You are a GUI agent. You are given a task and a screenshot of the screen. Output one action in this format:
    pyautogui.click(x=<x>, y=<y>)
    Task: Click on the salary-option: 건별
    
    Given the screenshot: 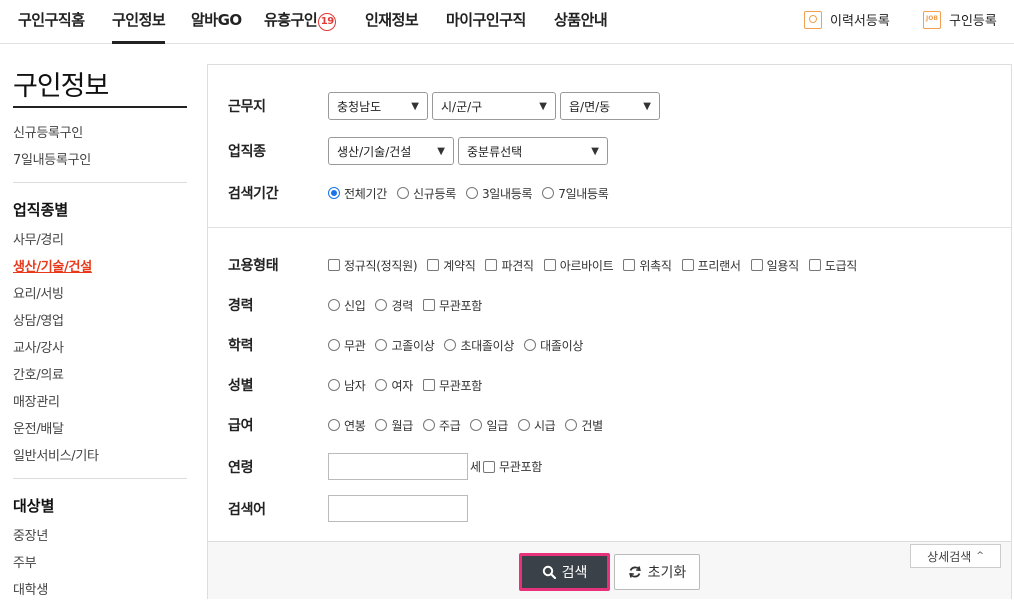 What is the action you would take?
    pyautogui.click(x=584, y=425)
    